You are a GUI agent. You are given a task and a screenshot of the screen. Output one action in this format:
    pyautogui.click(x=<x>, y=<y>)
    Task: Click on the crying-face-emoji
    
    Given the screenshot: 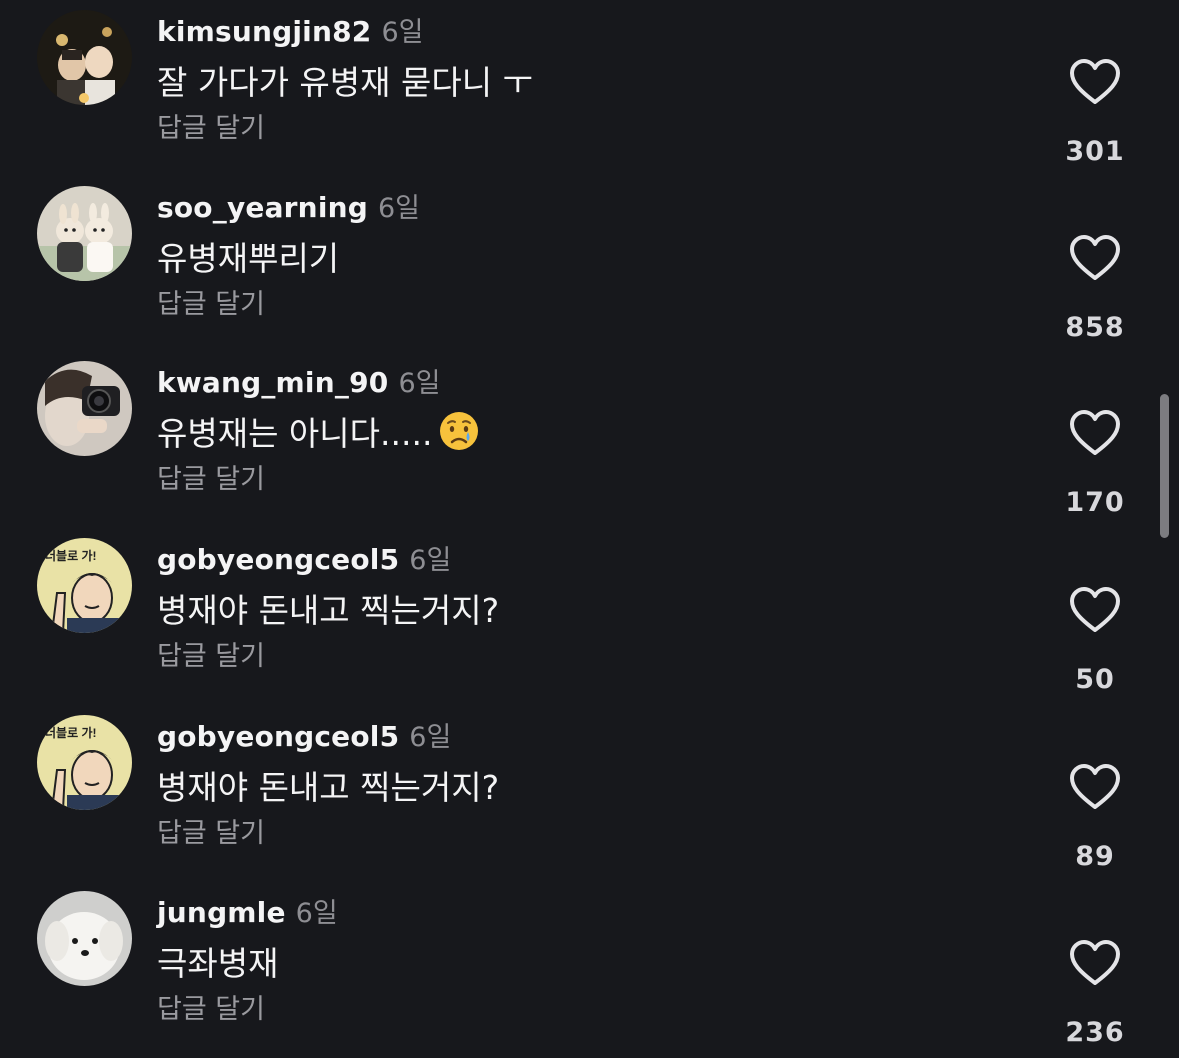 What is the action you would take?
    pyautogui.click(x=459, y=431)
    